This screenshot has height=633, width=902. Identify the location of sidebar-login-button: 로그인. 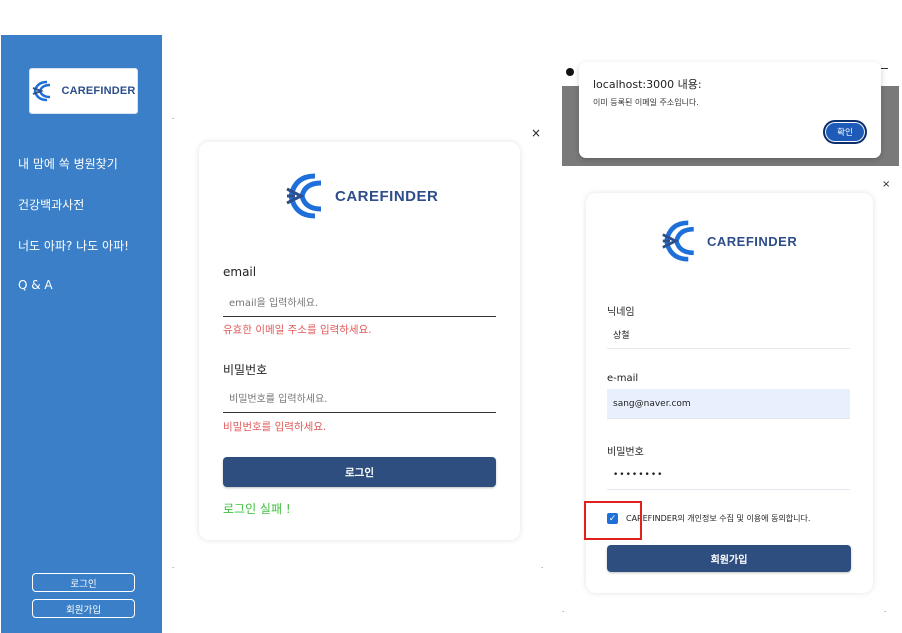
(83, 582).